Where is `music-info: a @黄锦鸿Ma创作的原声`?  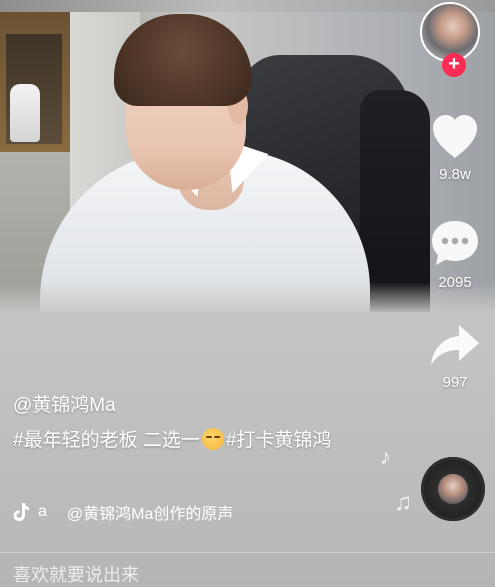 music-info: a @黄锦鸿Ma创作的原声 is located at coordinates (122, 512).